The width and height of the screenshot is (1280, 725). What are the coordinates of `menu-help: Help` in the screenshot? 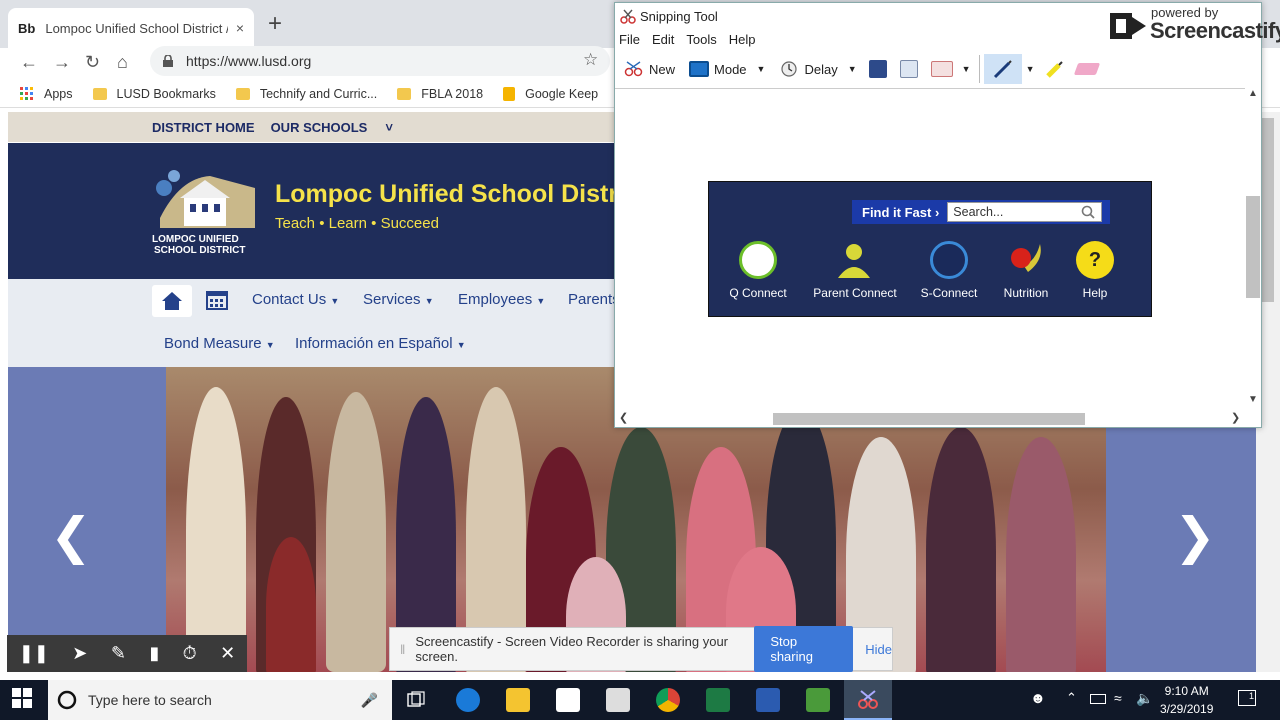 It's located at (742, 39).